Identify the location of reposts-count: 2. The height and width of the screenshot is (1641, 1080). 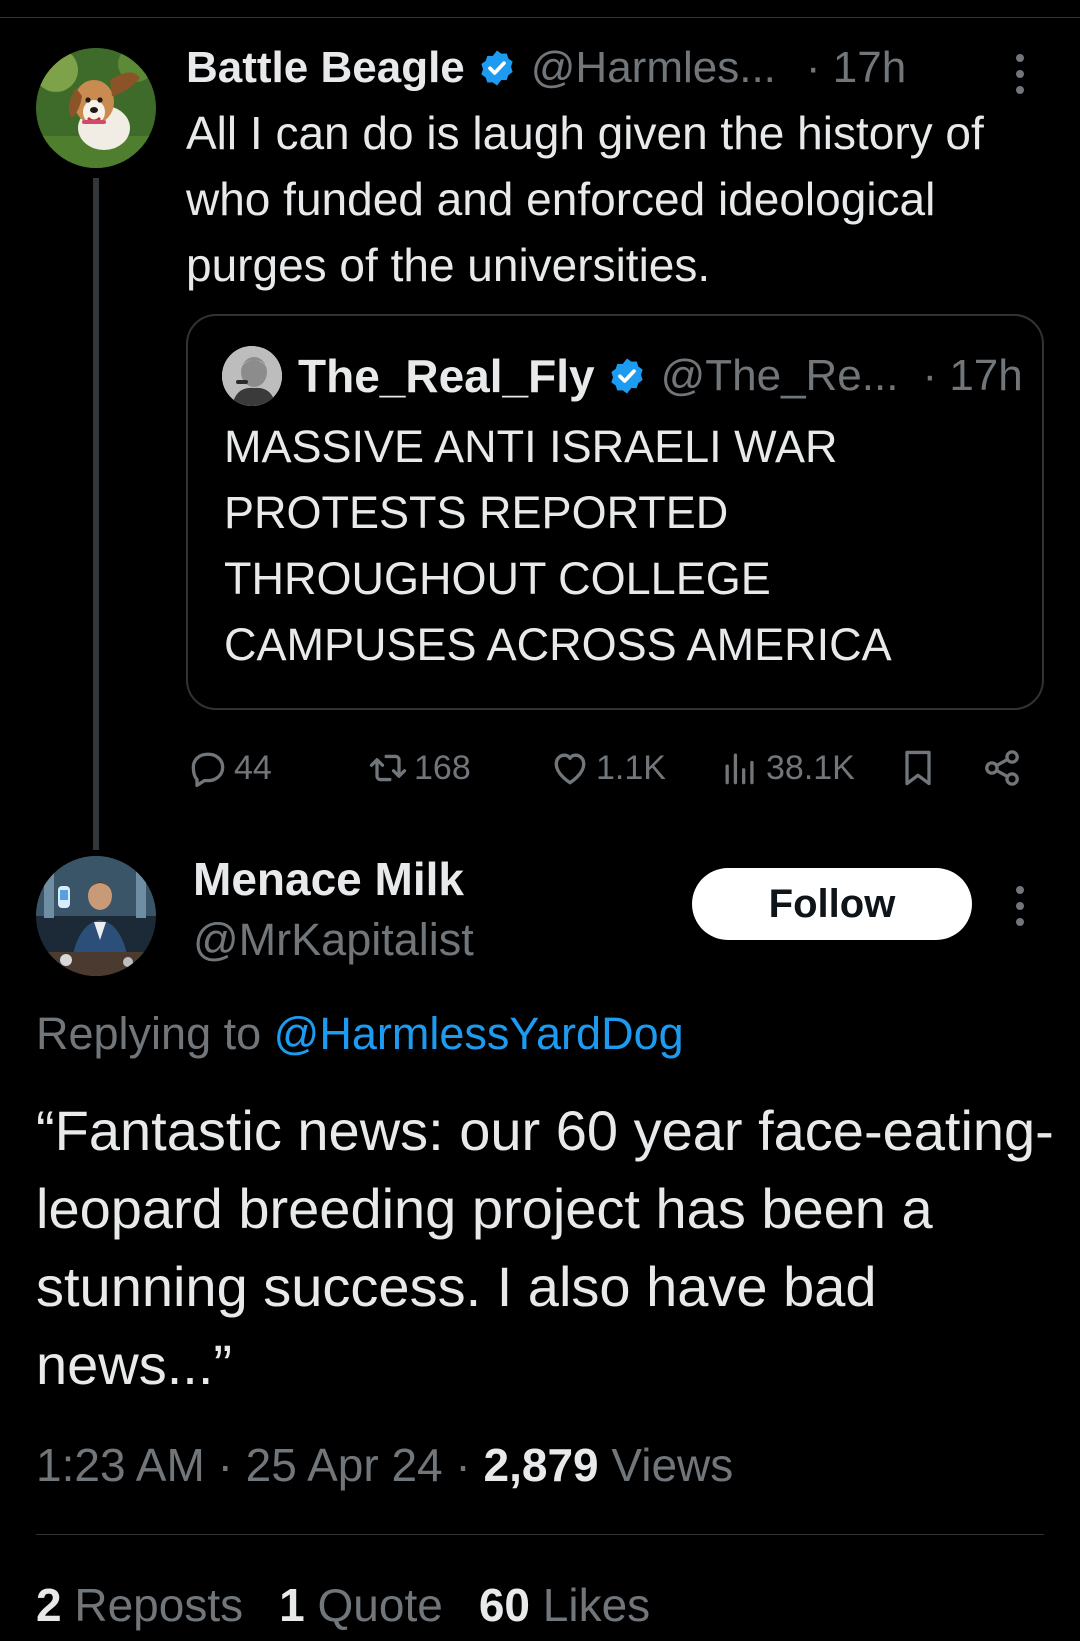
(49, 1605).